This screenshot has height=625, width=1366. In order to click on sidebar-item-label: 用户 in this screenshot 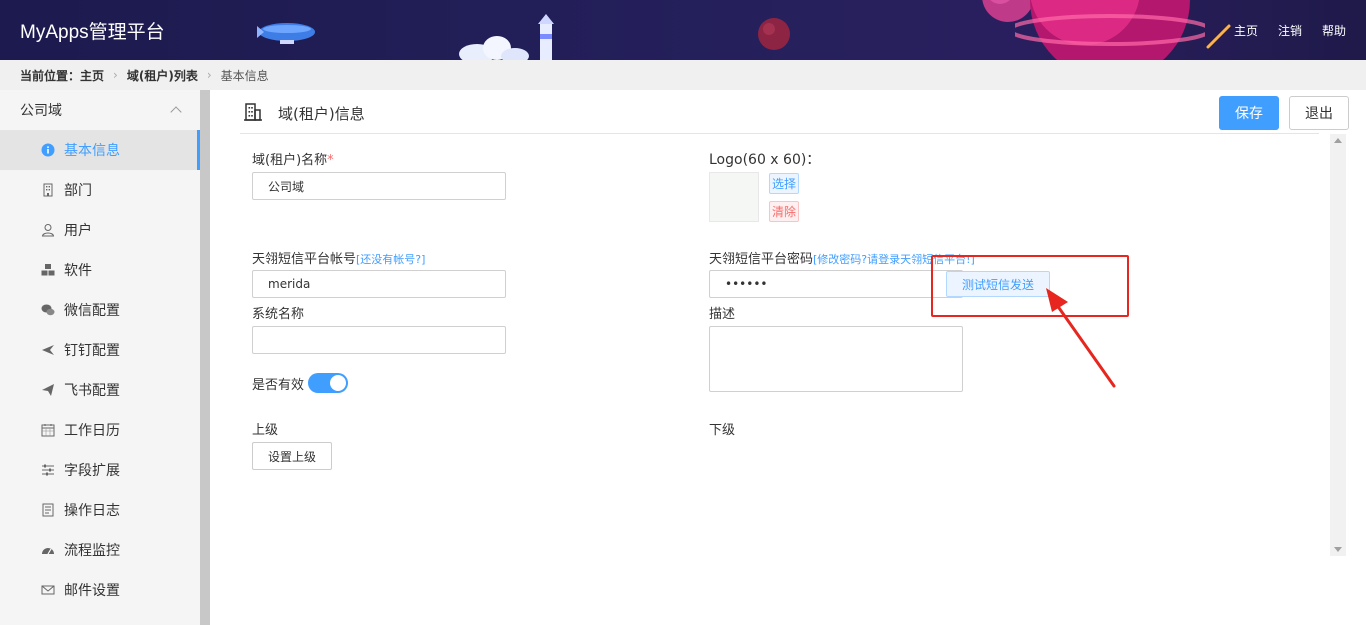, I will do `click(78, 231)`.